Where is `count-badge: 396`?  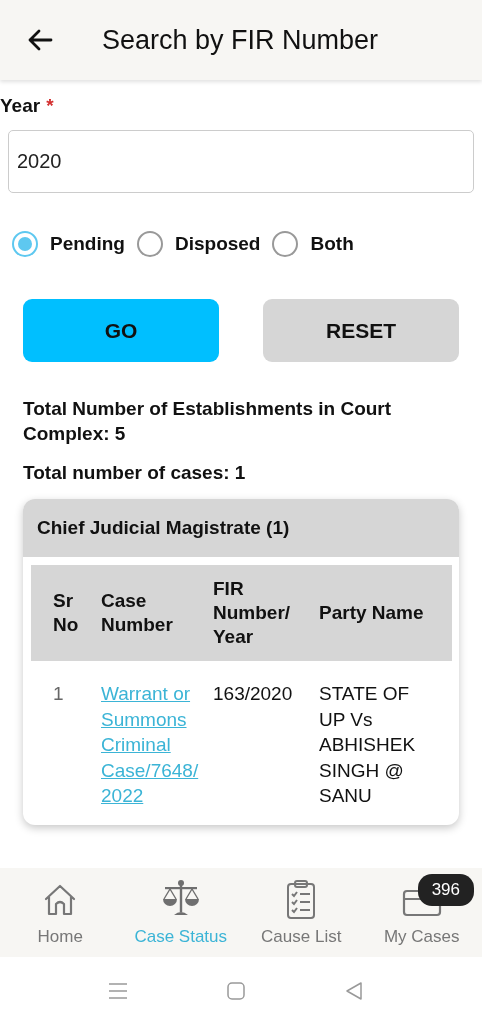
count-badge: 396 is located at coordinates (445, 890).